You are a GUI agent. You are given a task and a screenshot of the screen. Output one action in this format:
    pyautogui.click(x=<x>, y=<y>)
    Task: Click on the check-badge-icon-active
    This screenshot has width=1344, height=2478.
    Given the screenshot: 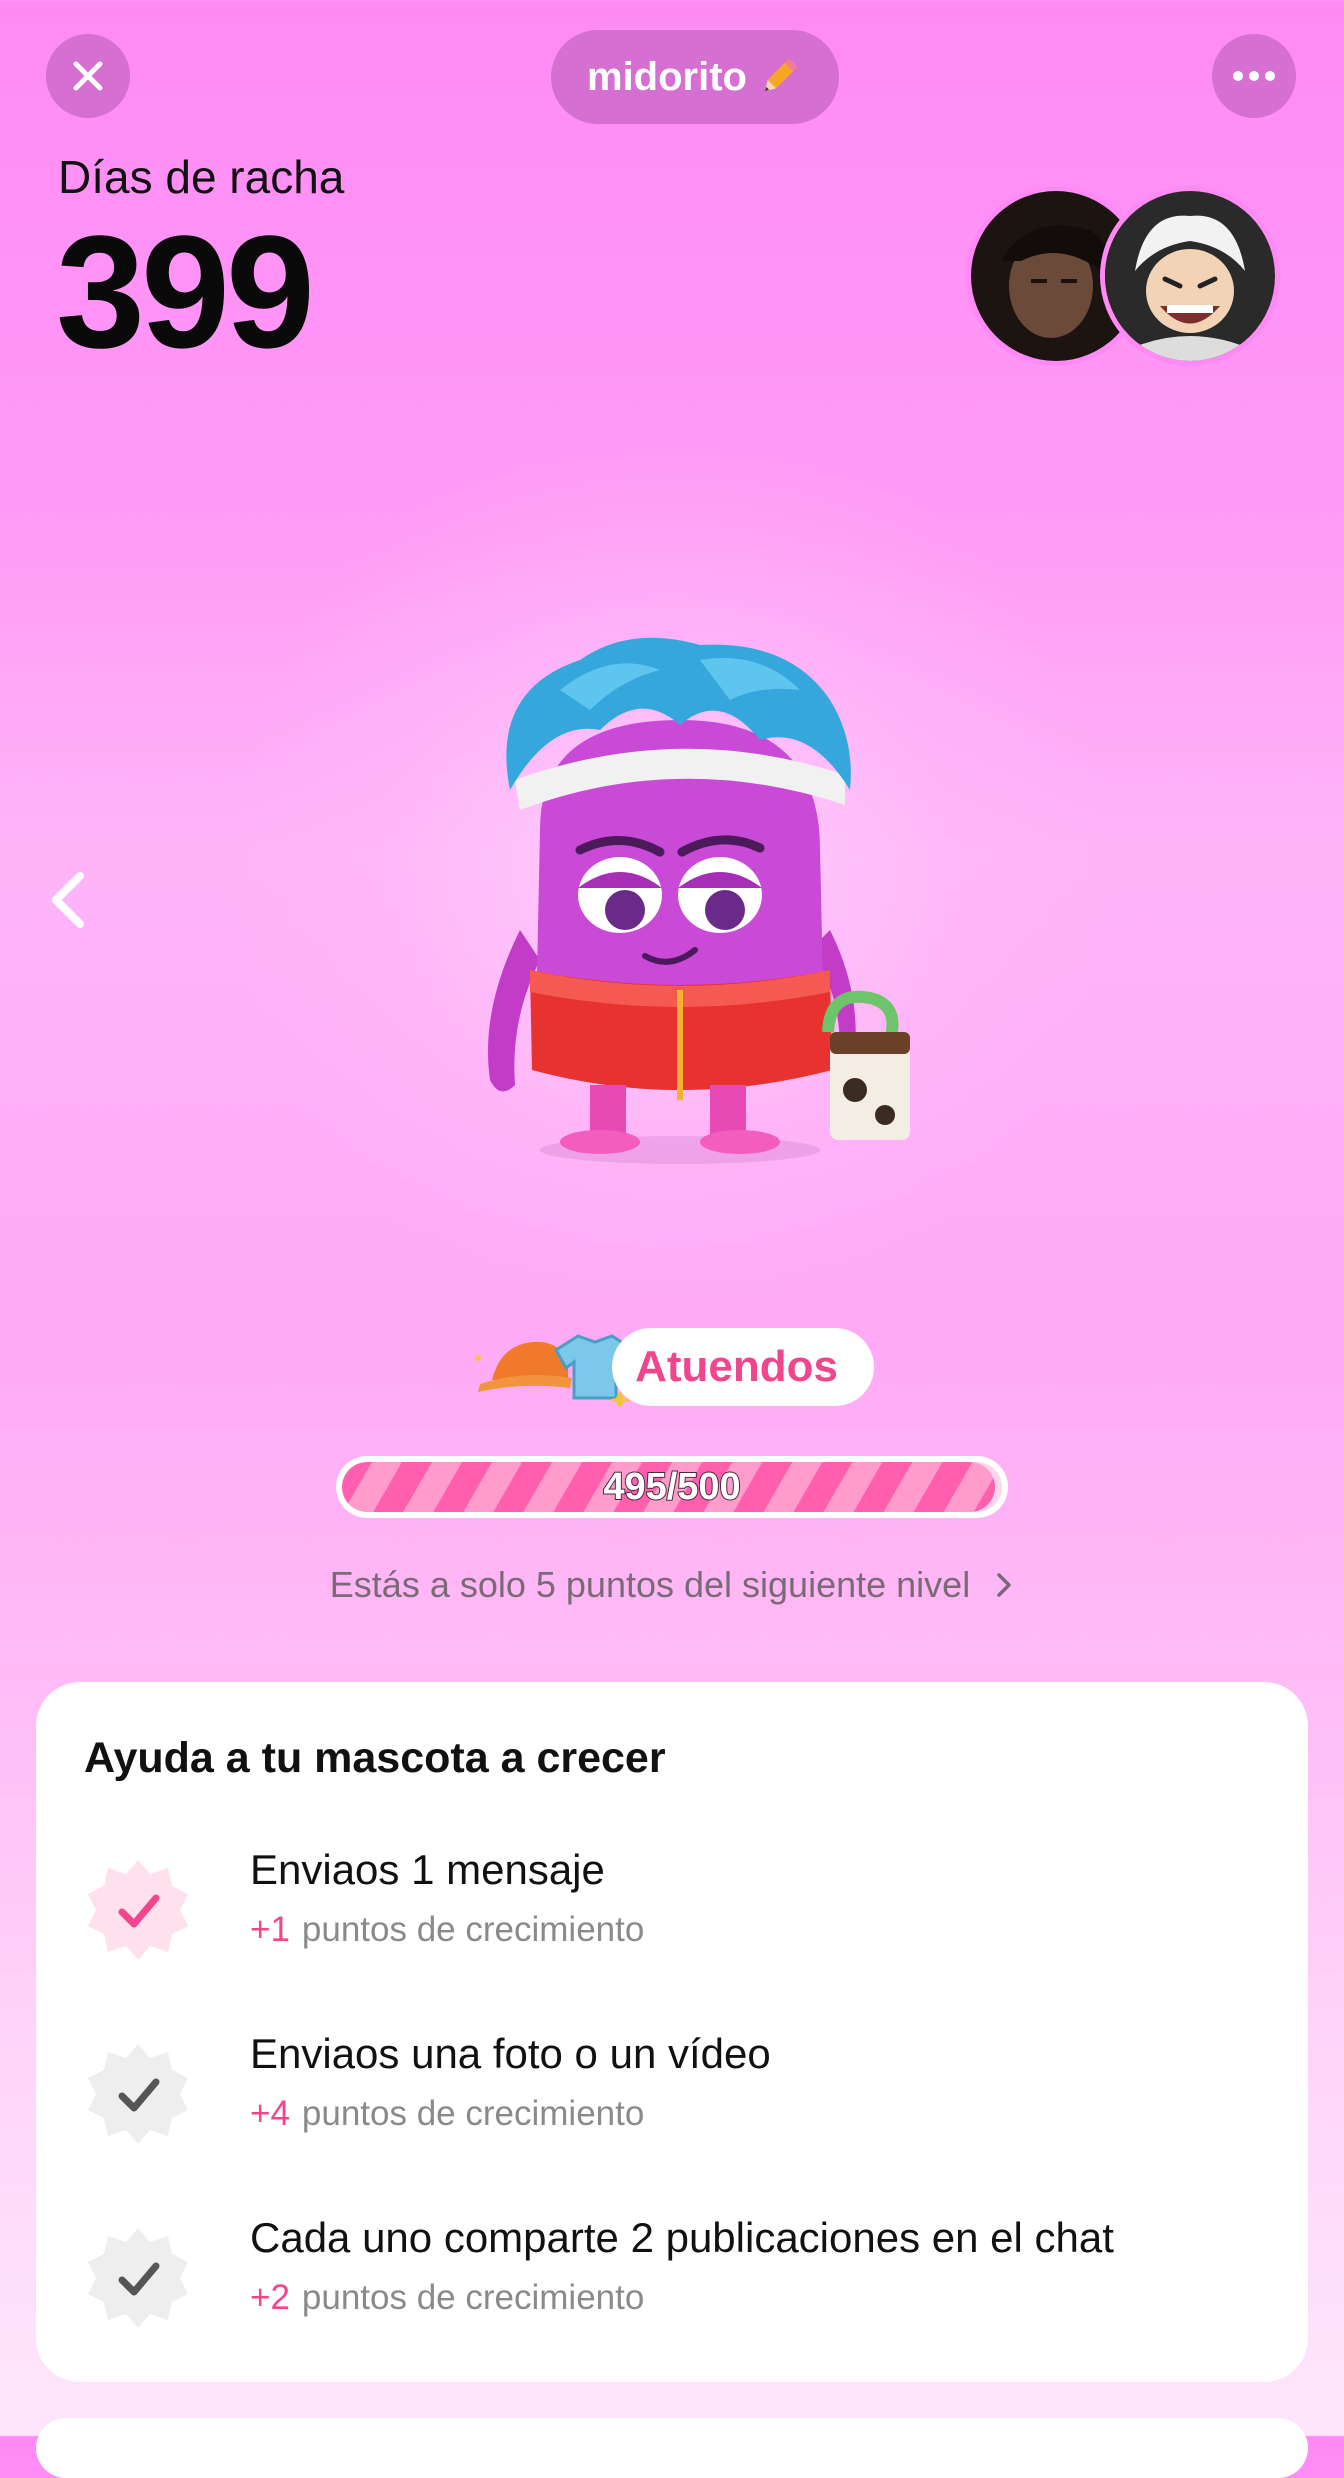 What is the action you would take?
    pyautogui.click(x=138, y=1910)
    